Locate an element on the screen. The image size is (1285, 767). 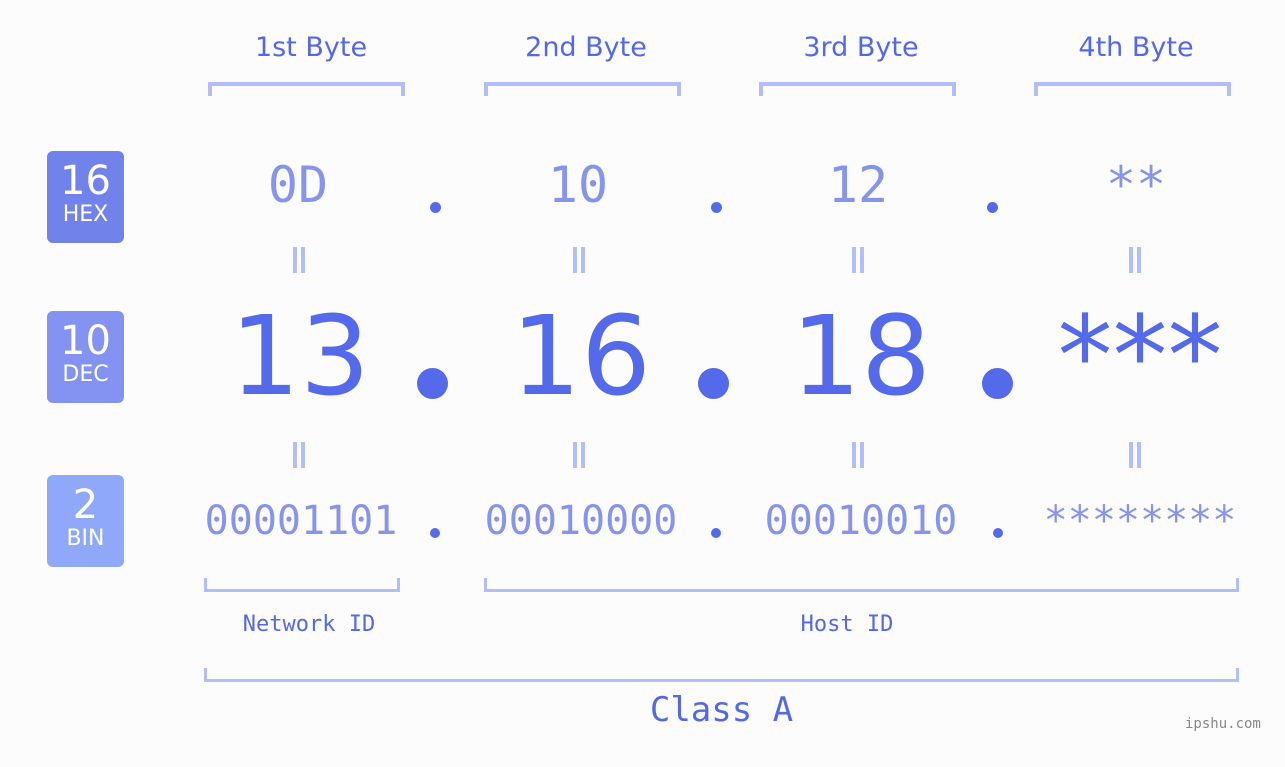
dec-byte-4: *** is located at coordinates (1140, 356).